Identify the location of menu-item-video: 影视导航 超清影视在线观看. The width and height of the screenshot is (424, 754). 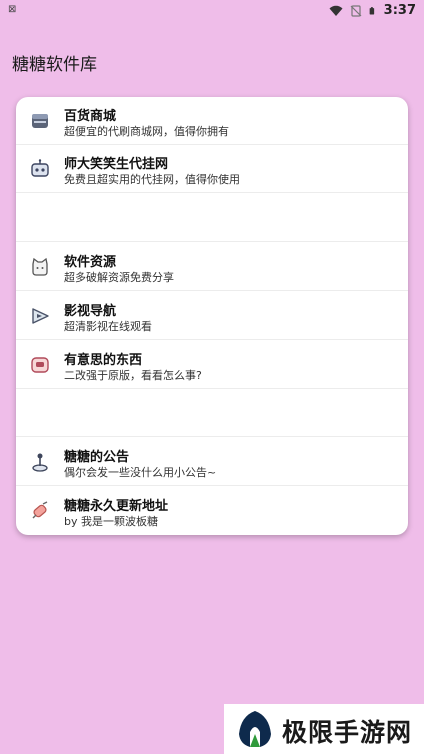
(212, 316).